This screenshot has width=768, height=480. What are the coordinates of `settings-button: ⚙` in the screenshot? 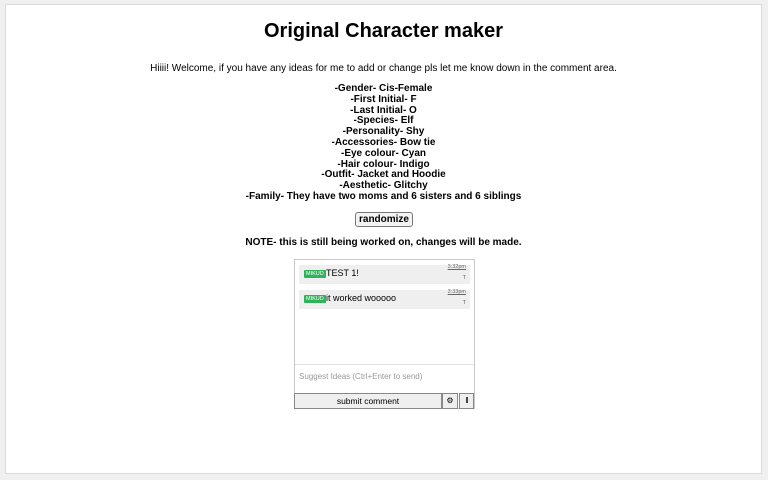 It's located at (450, 401).